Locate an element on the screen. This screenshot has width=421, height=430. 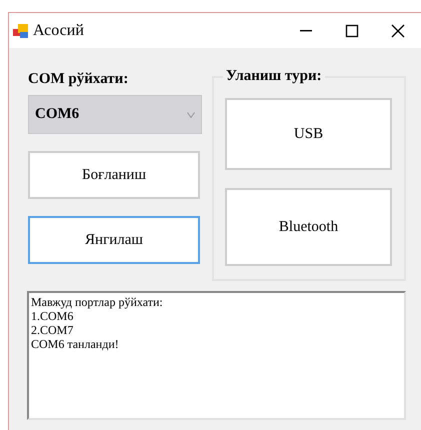
action-button: Янгилаш is located at coordinates (114, 240).